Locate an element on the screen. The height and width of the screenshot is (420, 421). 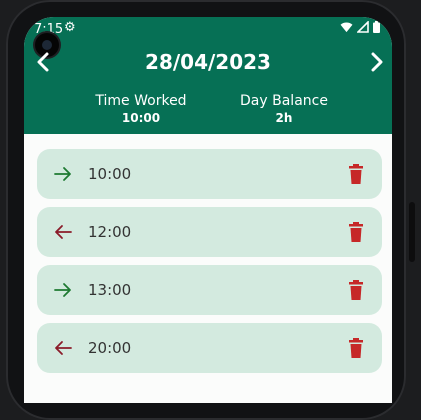
time-entry: 20:00 is located at coordinates (209, 348).